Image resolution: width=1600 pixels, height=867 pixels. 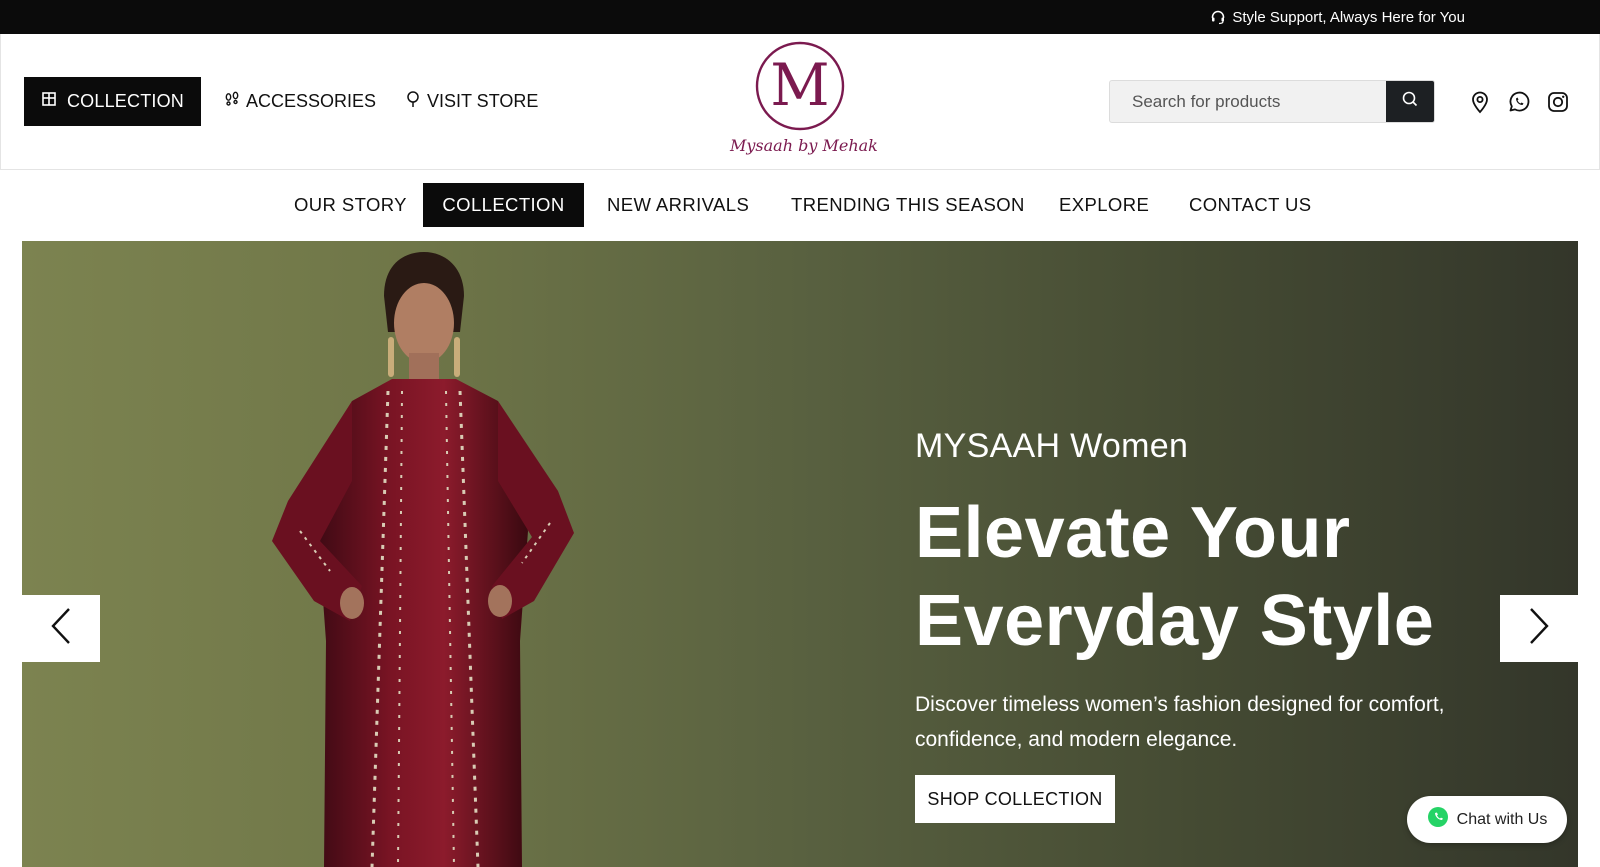 What do you see at coordinates (1133, 533) in the screenshot?
I see `hero-title-line-1: Elevate Your` at bounding box center [1133, 533].